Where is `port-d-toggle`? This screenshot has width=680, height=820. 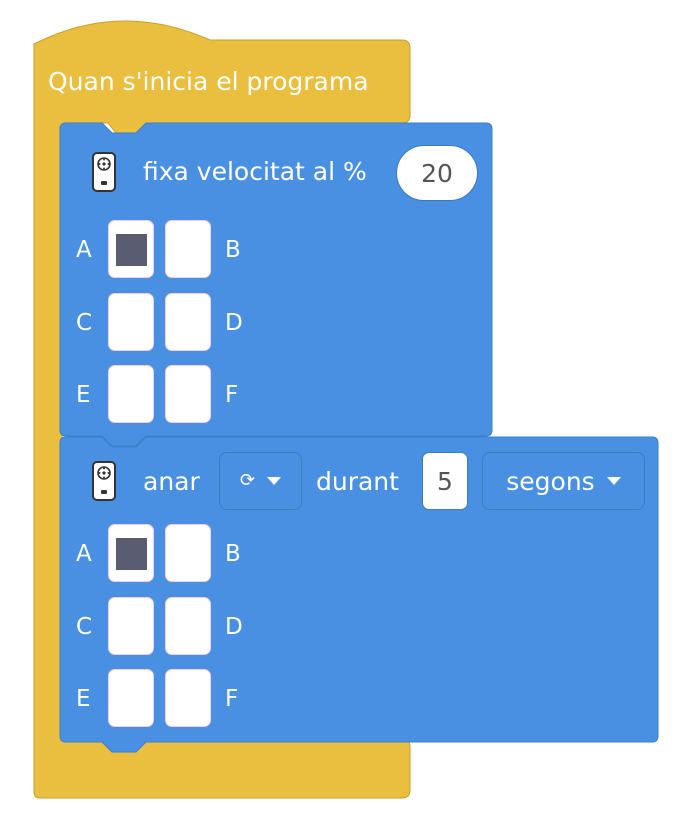
port-d-toggle is located at coordinates (188, 626).